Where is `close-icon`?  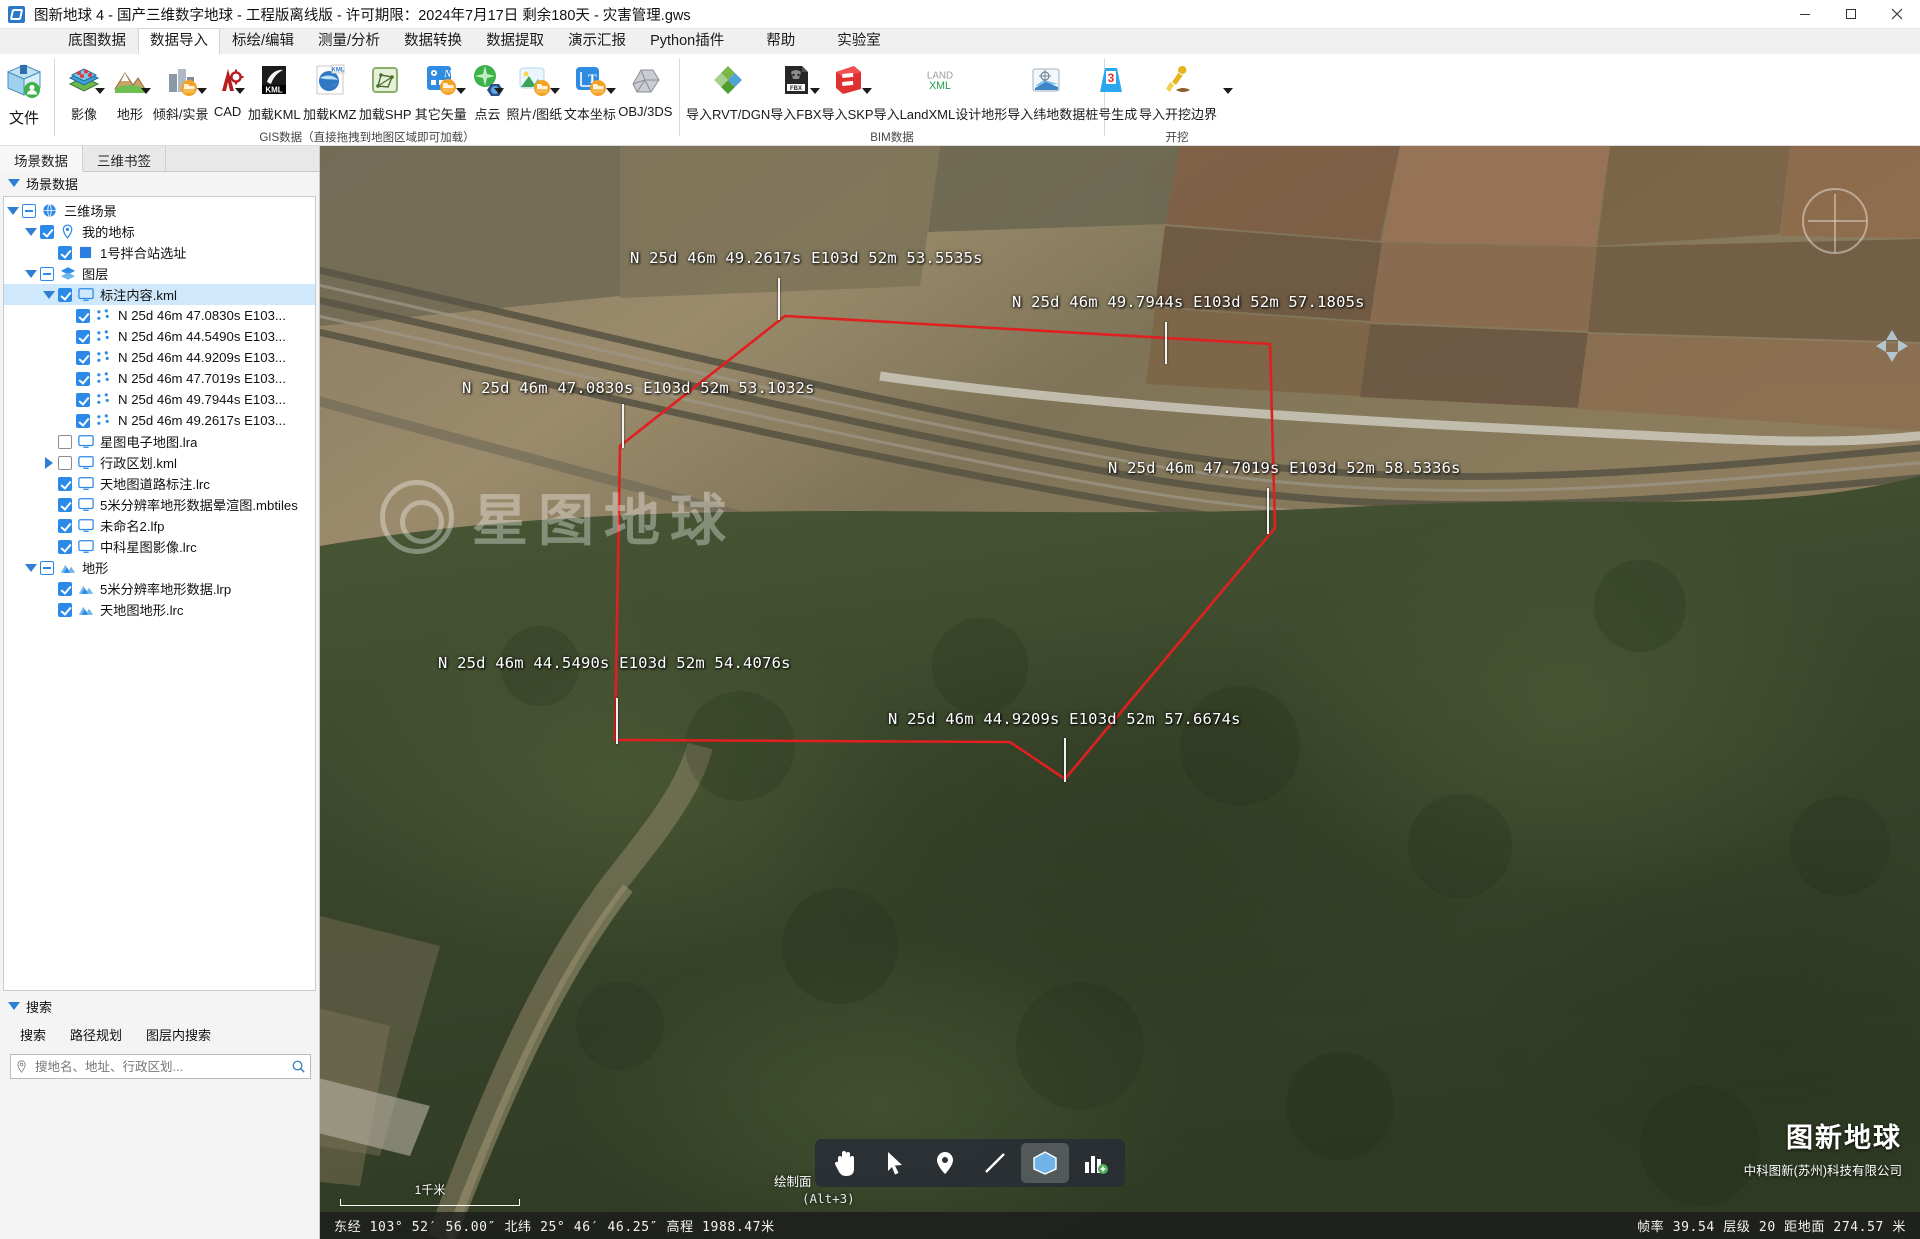
close-icon is located at coordinates (1897, 14).